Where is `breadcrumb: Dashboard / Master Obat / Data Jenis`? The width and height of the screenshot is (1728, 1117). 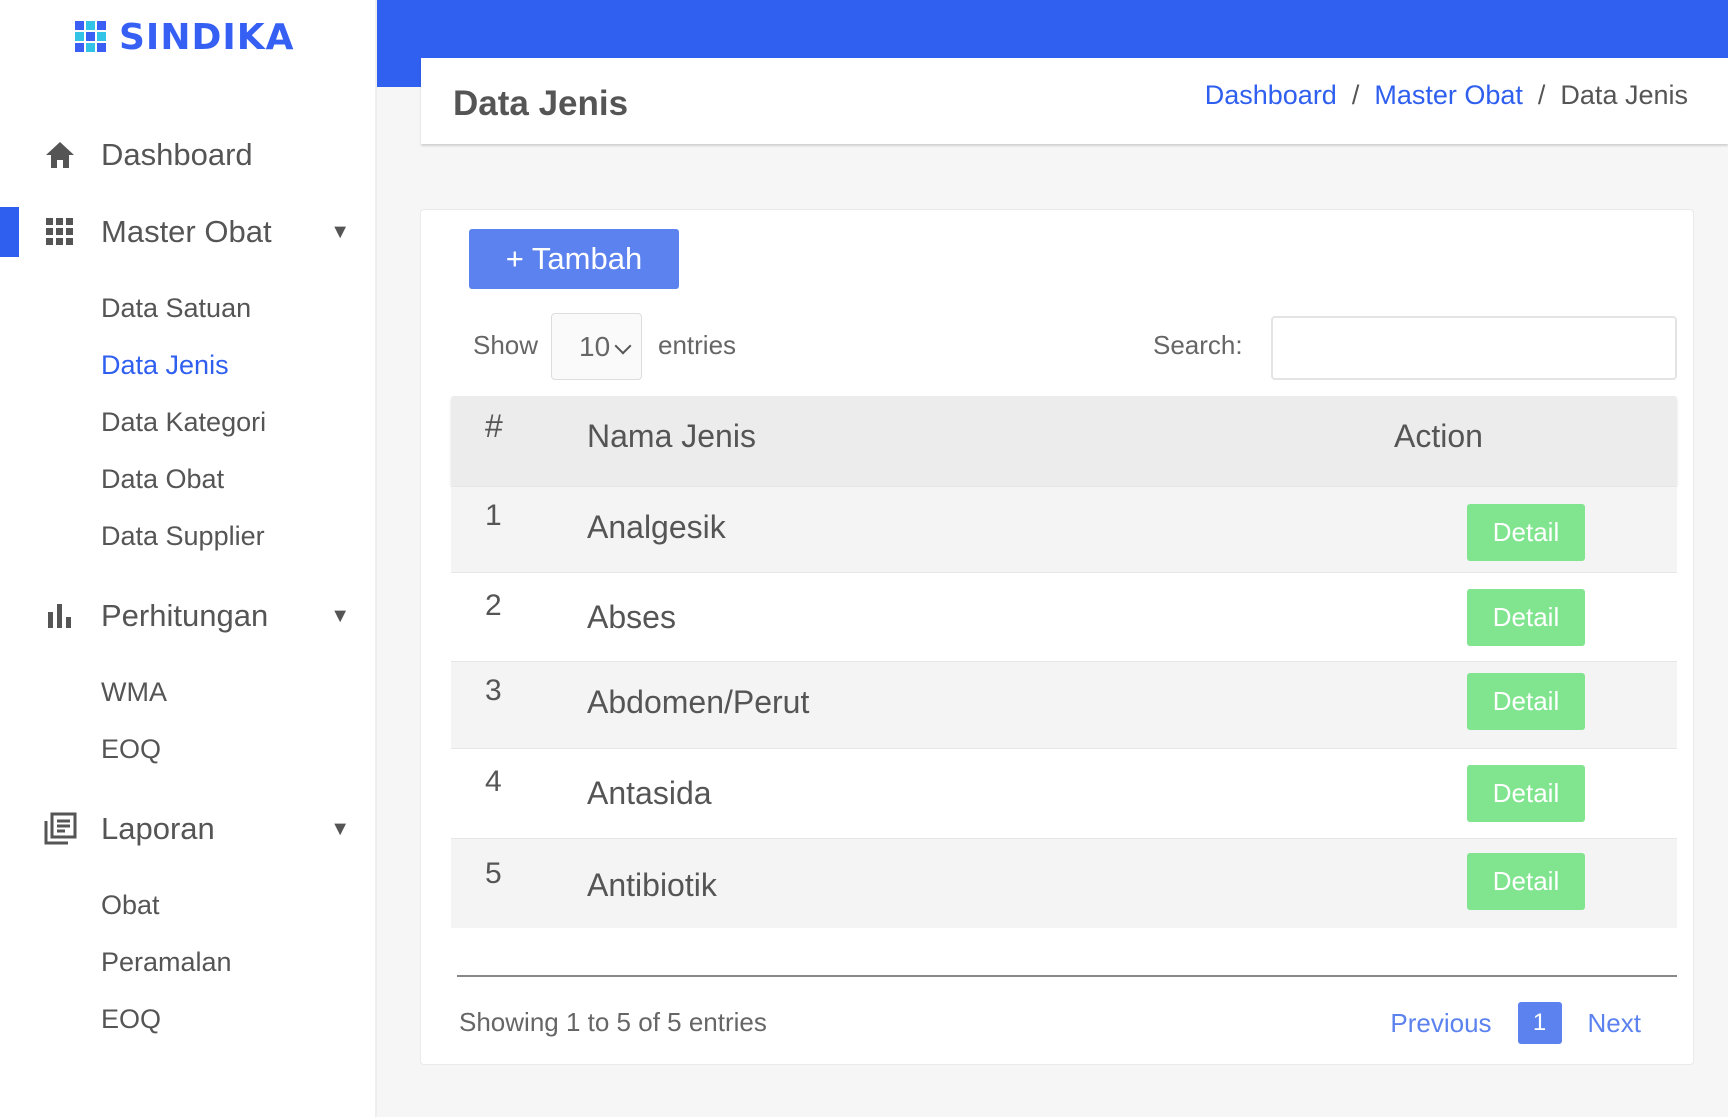
breadcrumb: Dashboard / Master Obat / Data Jenis is located at coordinates (1446, 95).